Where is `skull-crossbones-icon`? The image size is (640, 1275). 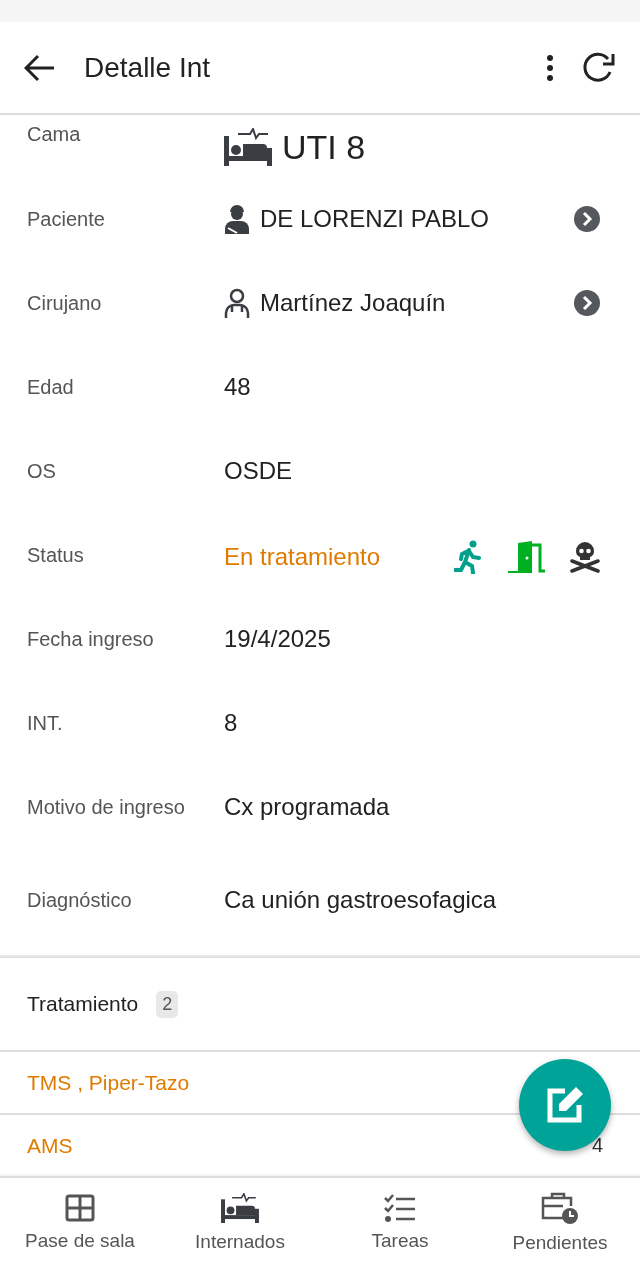 skull-crossbones-icon is located at coordinates (585, 557).